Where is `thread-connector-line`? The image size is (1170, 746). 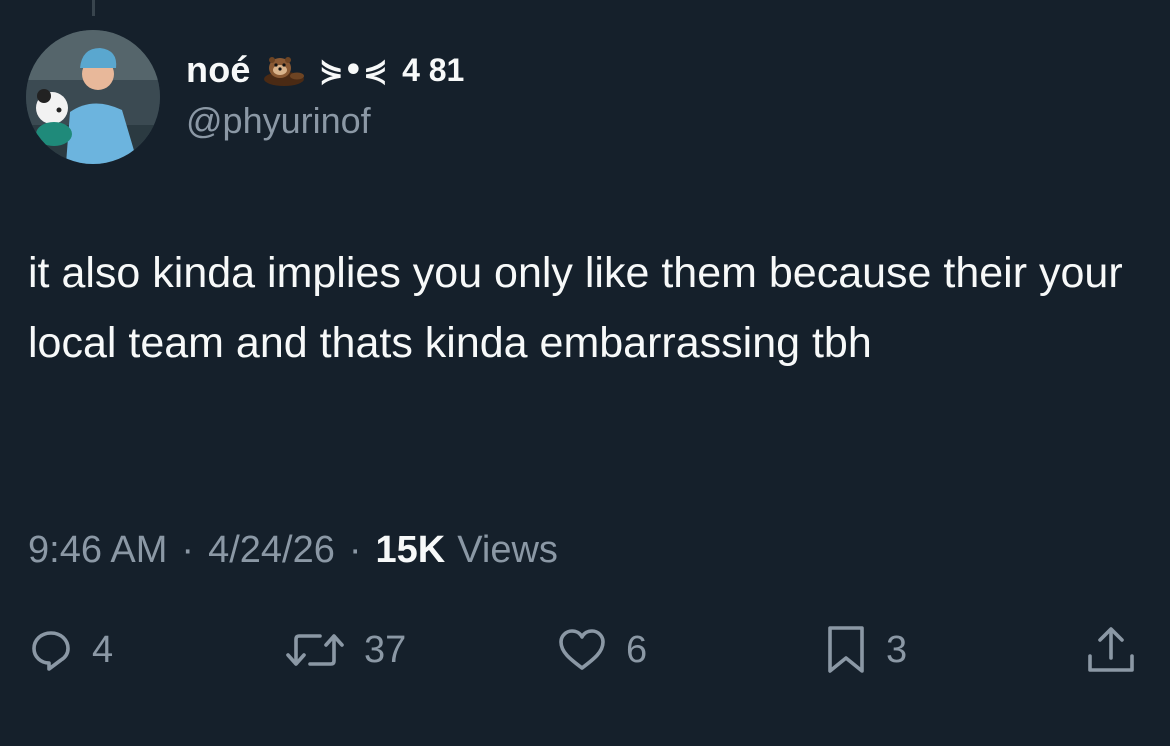 thread-connector-line is located at coordinates (93, 8).